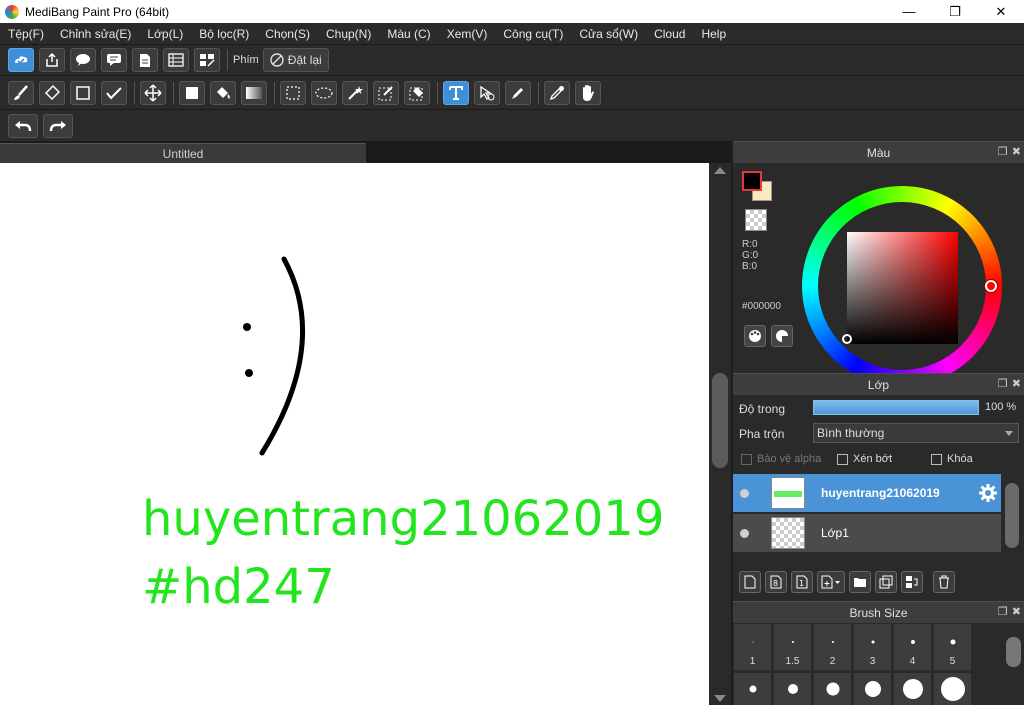  I want to click on new-layer-icon, so click(750, 582).